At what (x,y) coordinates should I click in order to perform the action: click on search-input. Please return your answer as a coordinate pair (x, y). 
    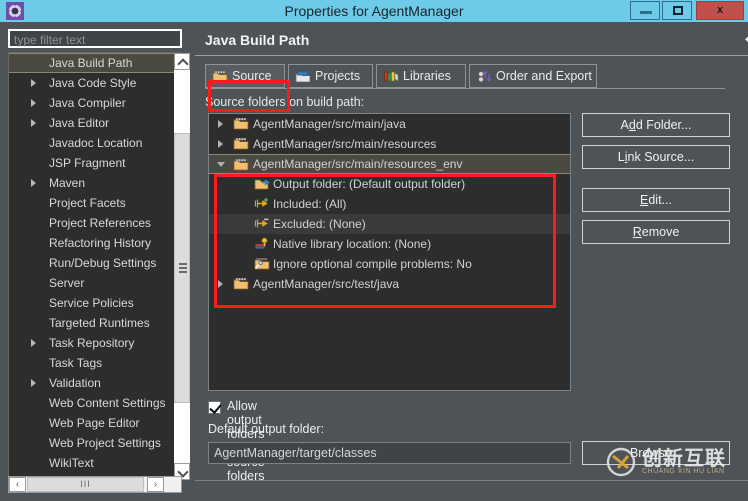
    Looking at the image, I should click on (84, 40).